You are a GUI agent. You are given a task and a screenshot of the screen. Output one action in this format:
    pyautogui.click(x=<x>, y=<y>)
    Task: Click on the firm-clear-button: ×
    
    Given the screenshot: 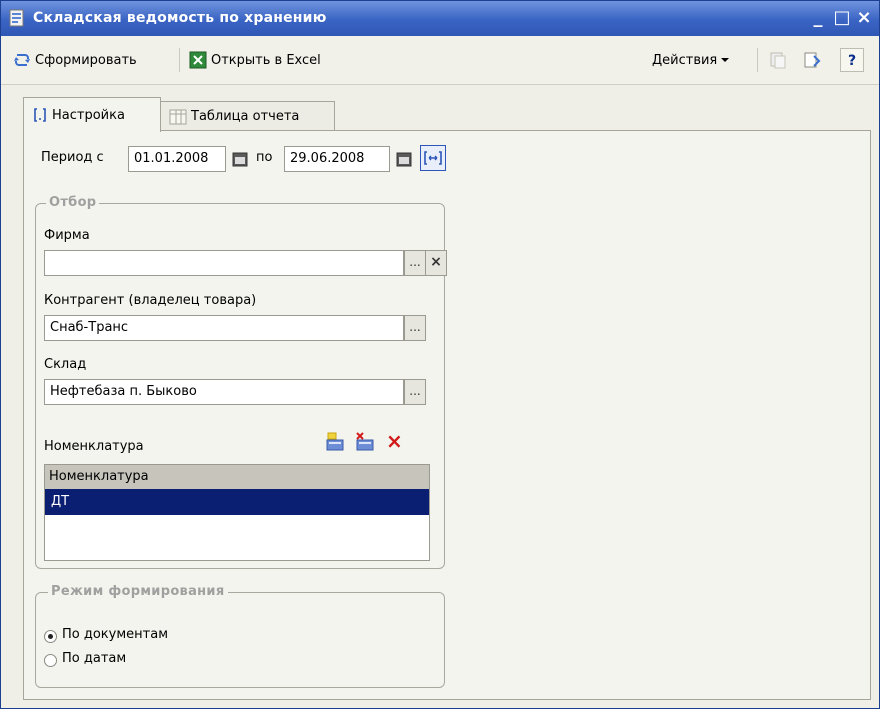 What is the action you would take?
    pyautogui.click(x=436, y=263)
    